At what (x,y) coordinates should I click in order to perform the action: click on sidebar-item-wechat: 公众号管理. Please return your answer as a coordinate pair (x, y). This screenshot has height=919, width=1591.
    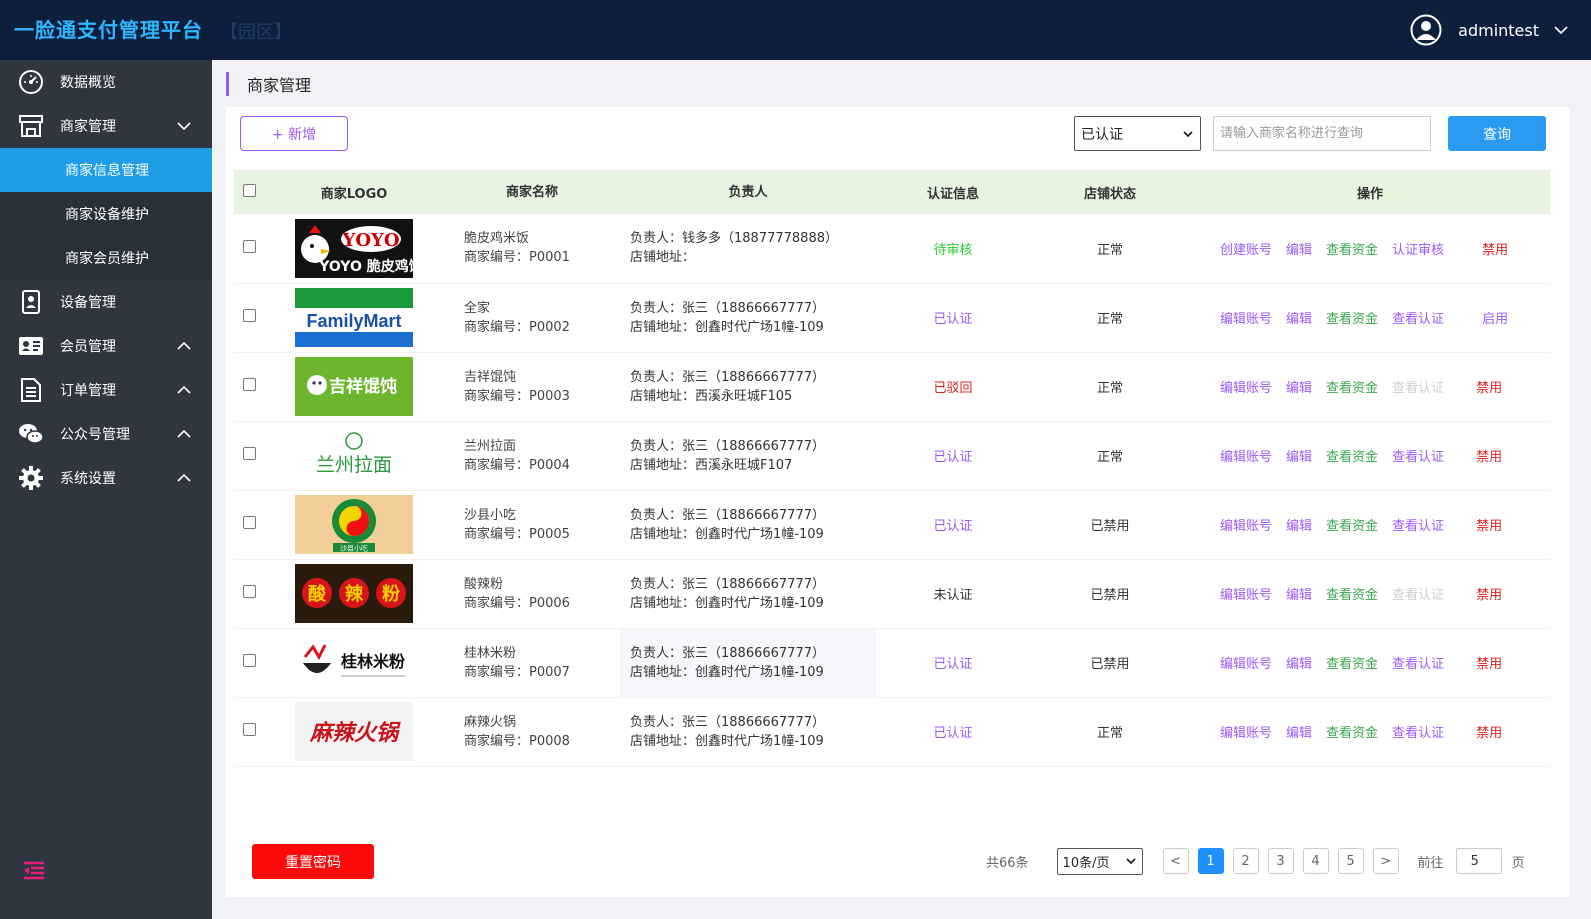
    Looking at the image, I should click on (106, 434).